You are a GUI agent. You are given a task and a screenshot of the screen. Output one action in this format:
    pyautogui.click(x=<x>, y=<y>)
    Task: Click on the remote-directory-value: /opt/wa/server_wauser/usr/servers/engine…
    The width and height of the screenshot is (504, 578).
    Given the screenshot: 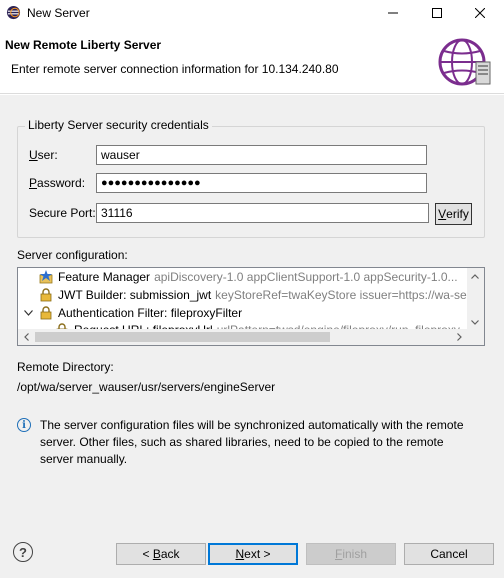 What is the action you would take?
    pyautogui.click(x=146, y=387)
    